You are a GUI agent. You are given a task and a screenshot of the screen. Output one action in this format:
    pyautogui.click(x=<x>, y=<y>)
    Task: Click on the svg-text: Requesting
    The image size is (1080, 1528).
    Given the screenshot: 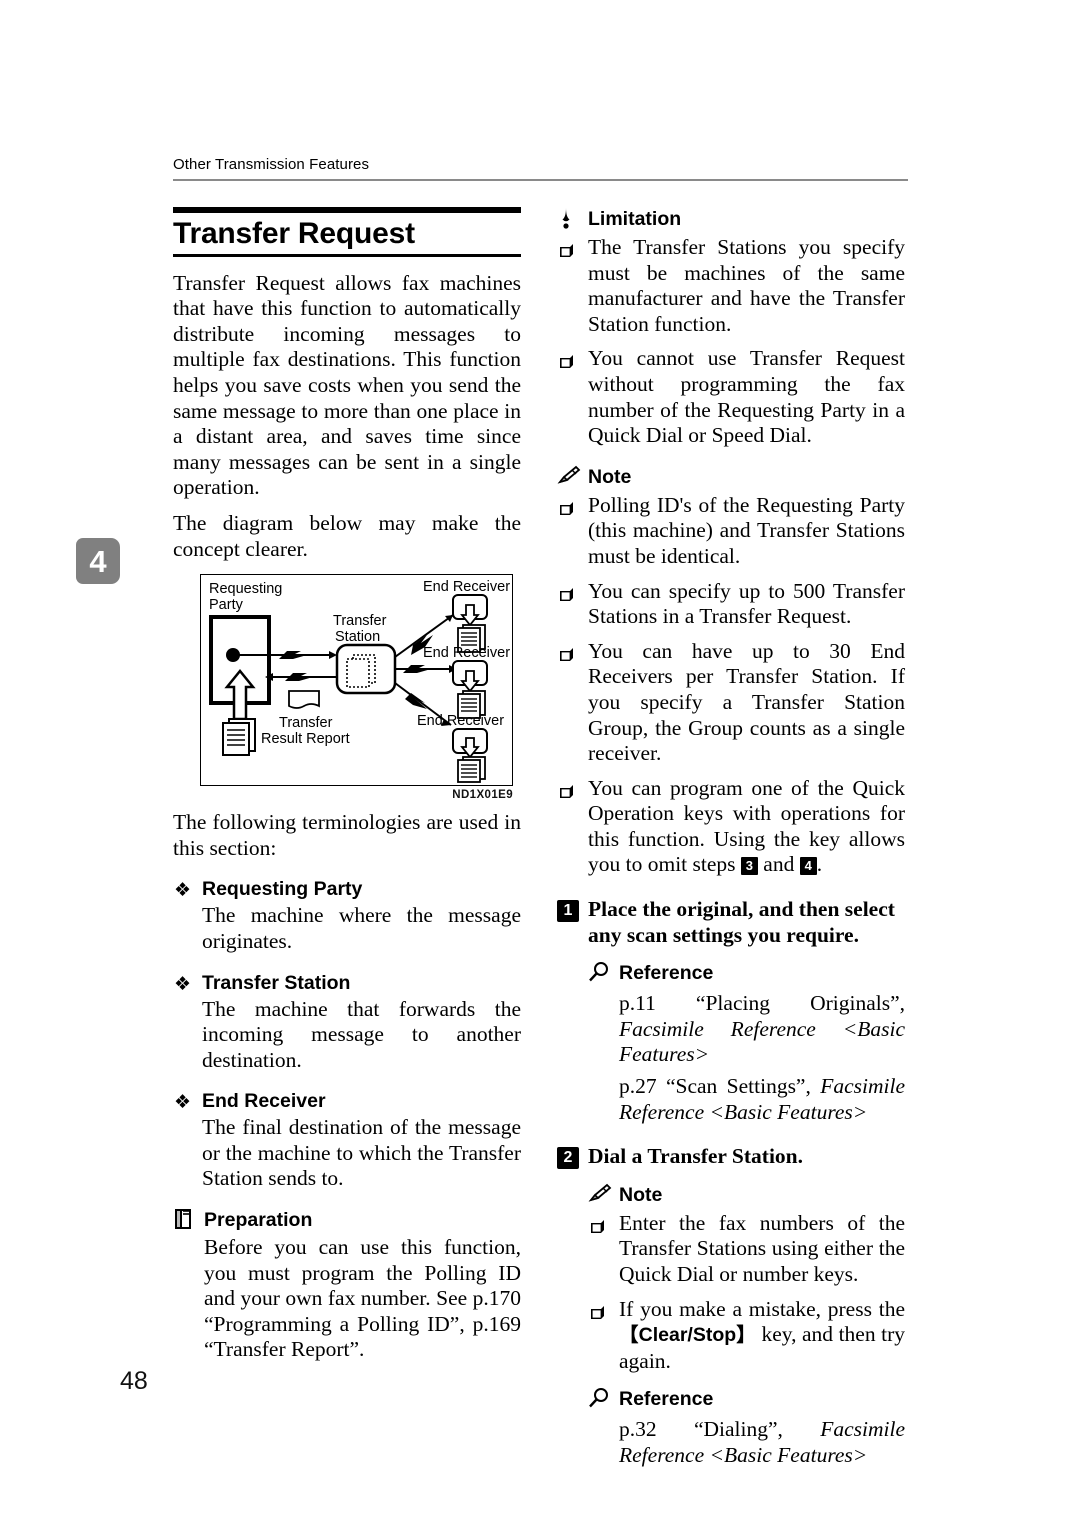 What is the action you would take?
    pyautogui.click(x=245, y=589)
    